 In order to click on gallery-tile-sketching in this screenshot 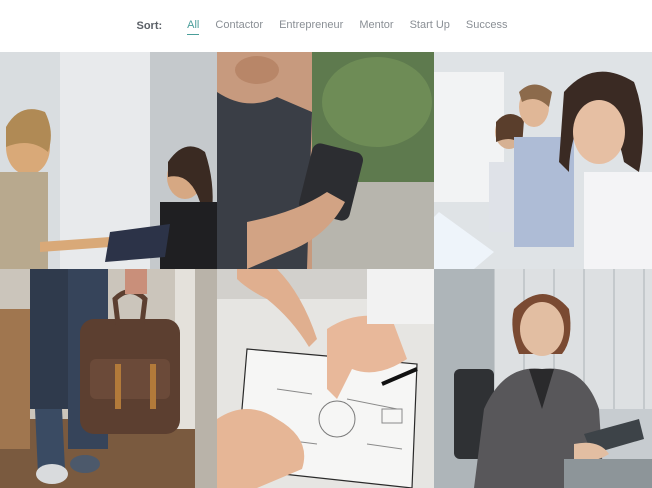, I will do `click(325, 378)`.